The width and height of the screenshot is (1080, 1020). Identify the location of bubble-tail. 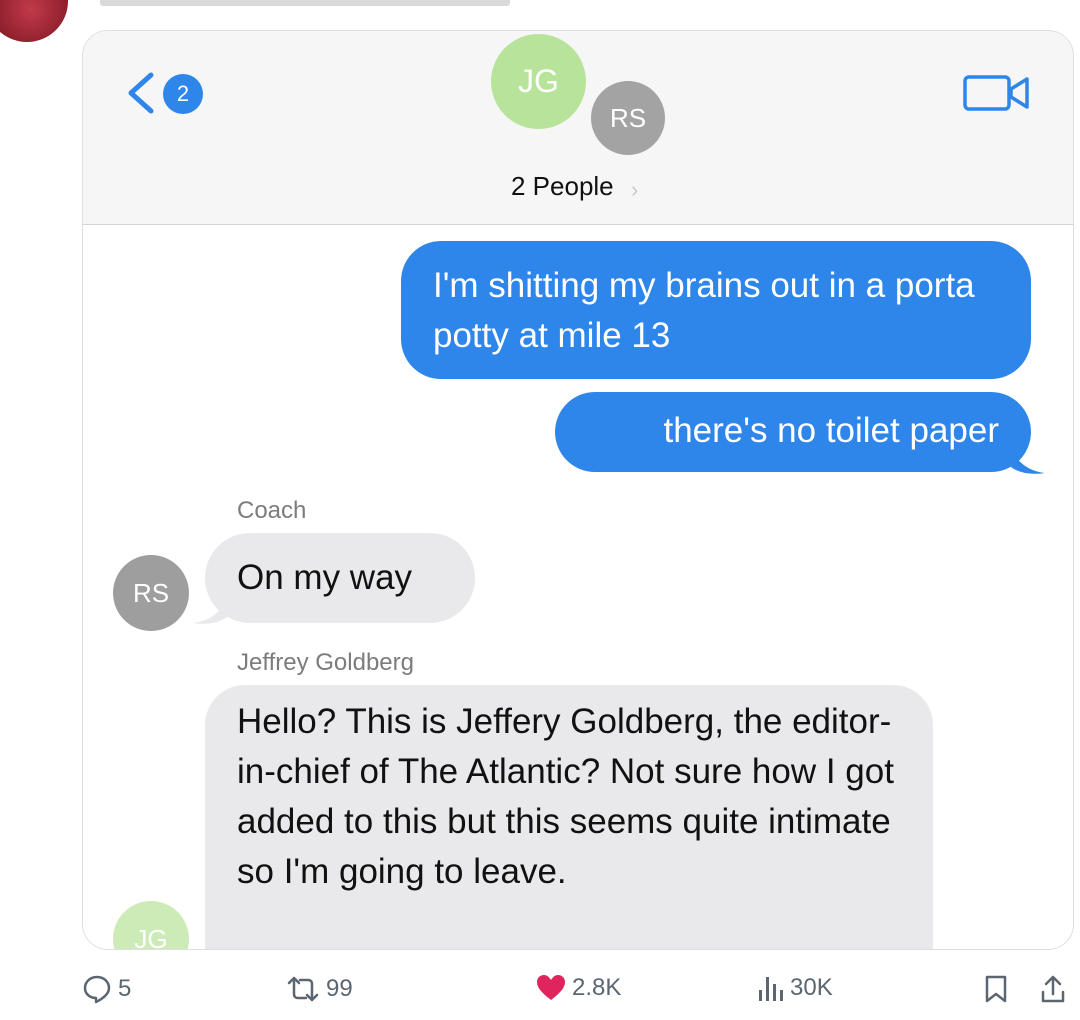
(1028, 460).